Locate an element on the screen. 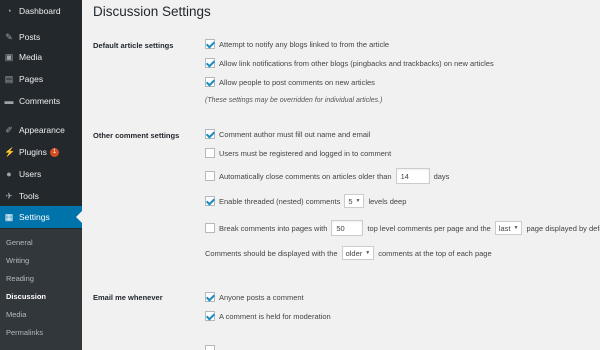  registered-checkbox is located at coordinates (210, 153).